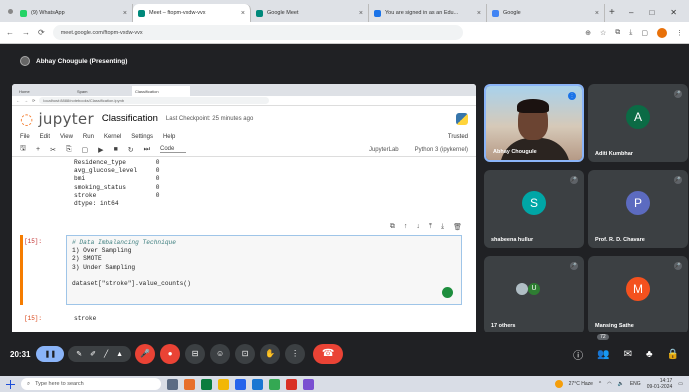 This screenshot has width=689, height=392. I want to click on emoji-button: ☺, so click(220, 354).